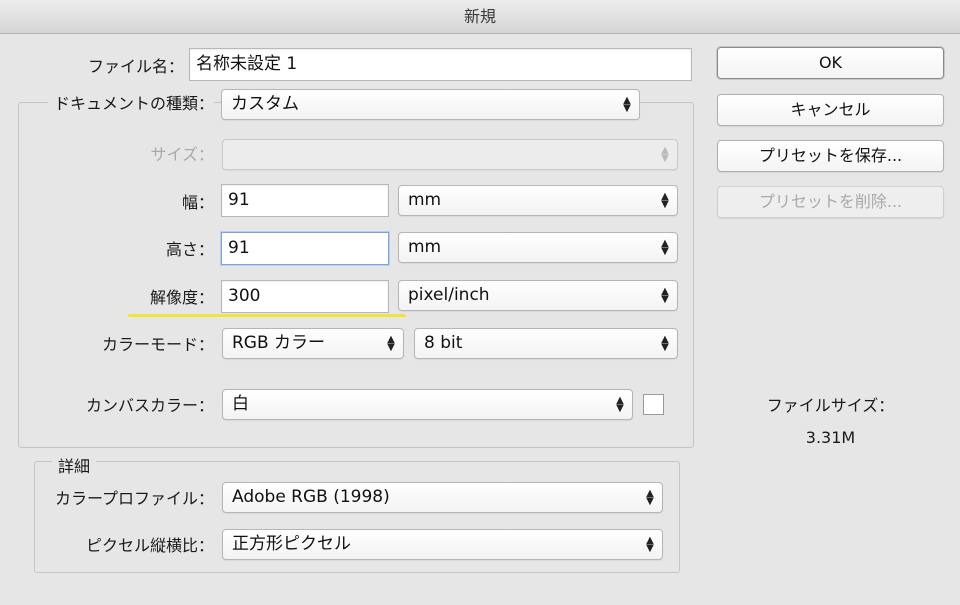  What do you see at coordinates (149, 405) in the screenshot?
I see `canvas-label: カンバスカラー：` at bounding box center [149, 405].